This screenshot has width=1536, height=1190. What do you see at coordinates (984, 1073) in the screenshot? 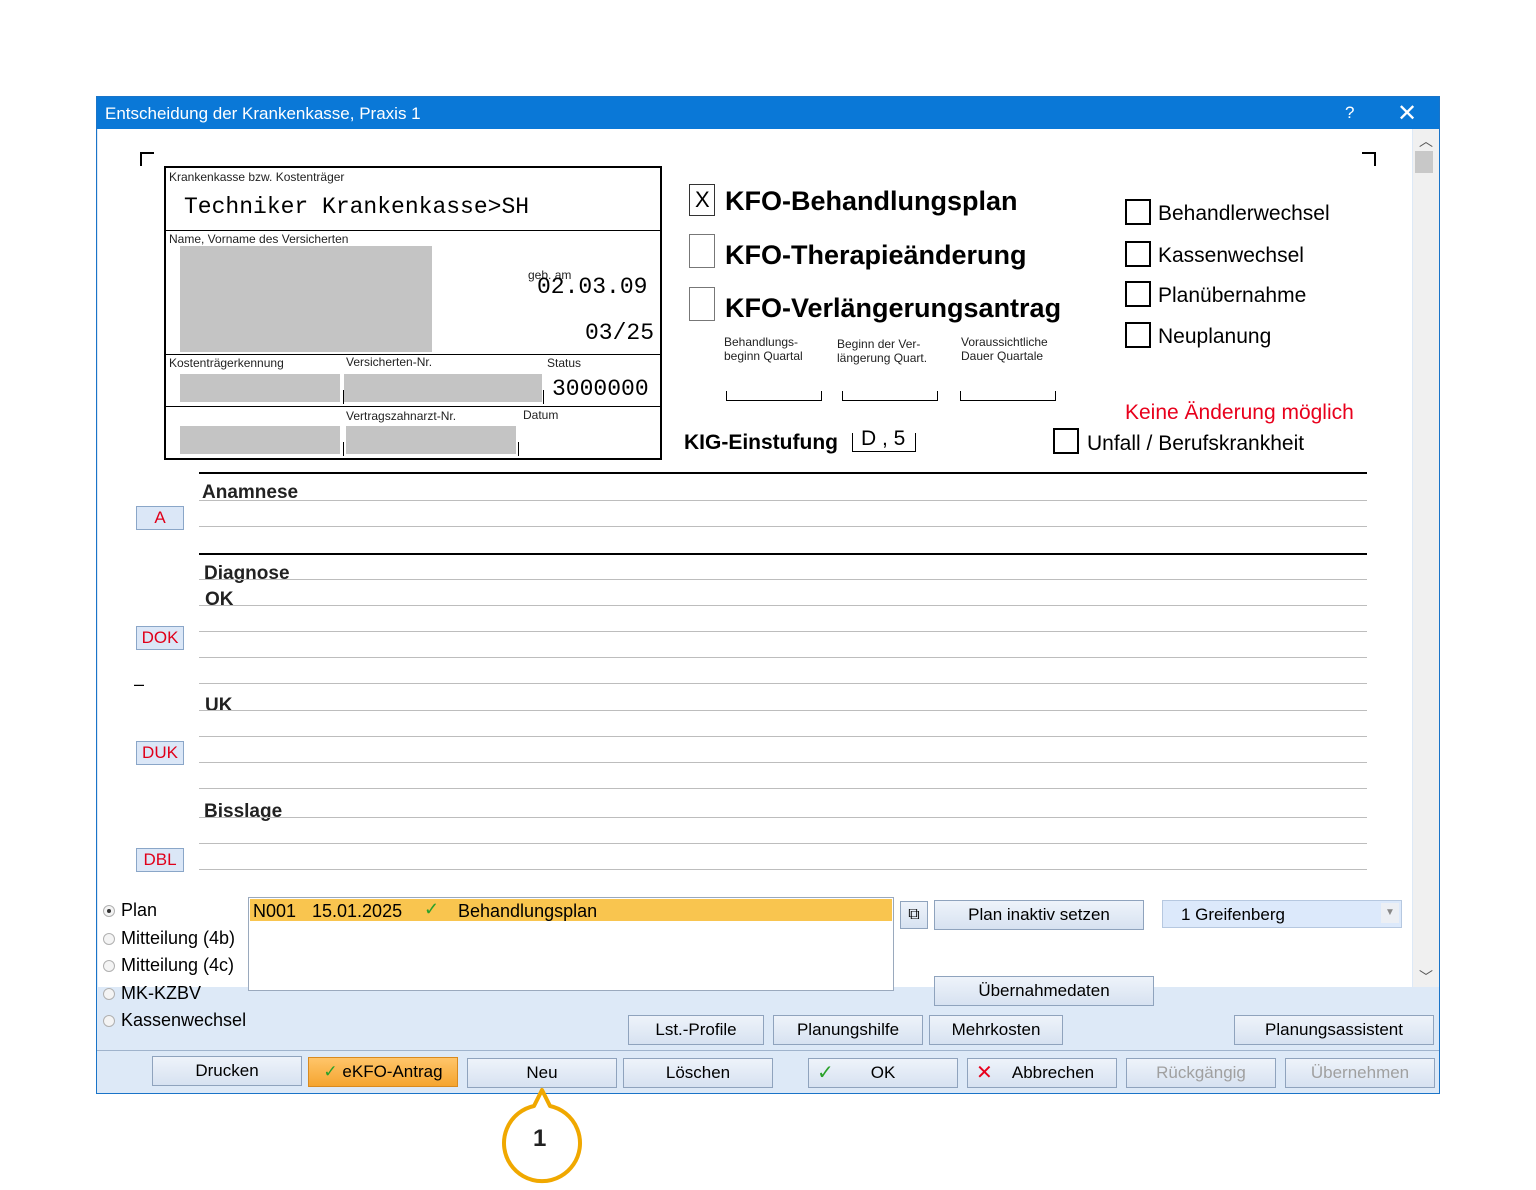
I see `close-icon: ✕` at bounding box center [984, 1073].